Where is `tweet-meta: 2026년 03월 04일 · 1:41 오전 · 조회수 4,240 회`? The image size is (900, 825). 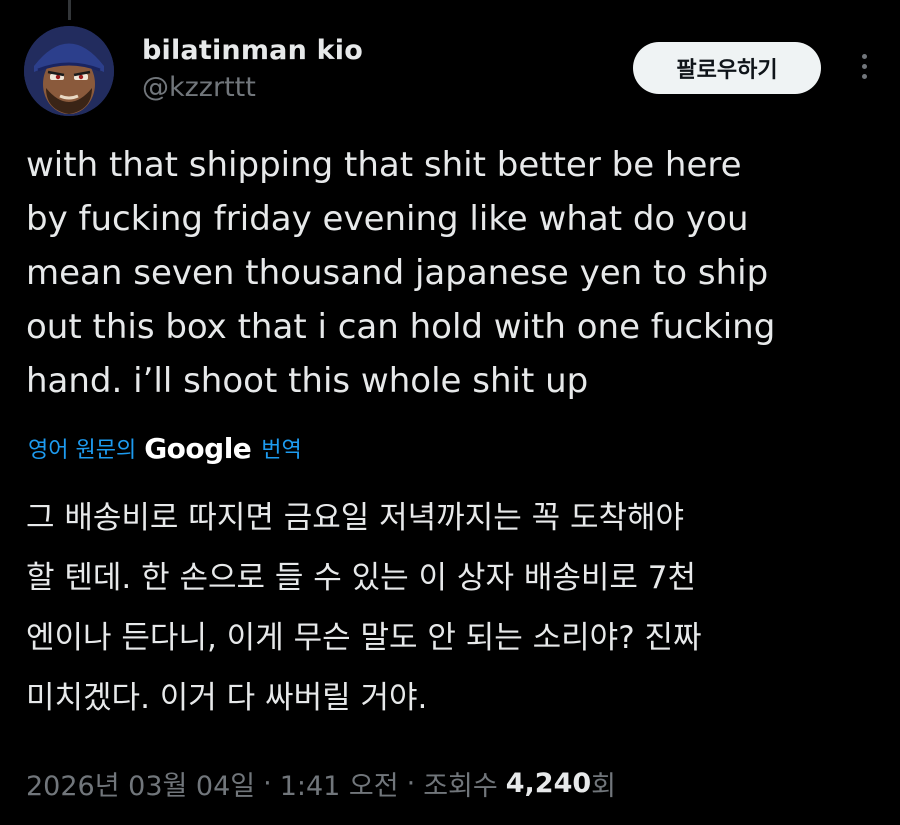
tweet-meta: 2026년 03월 04일 · 1:41 오전 · 조회수 4,240 회 is located at coordinates (321, 783).